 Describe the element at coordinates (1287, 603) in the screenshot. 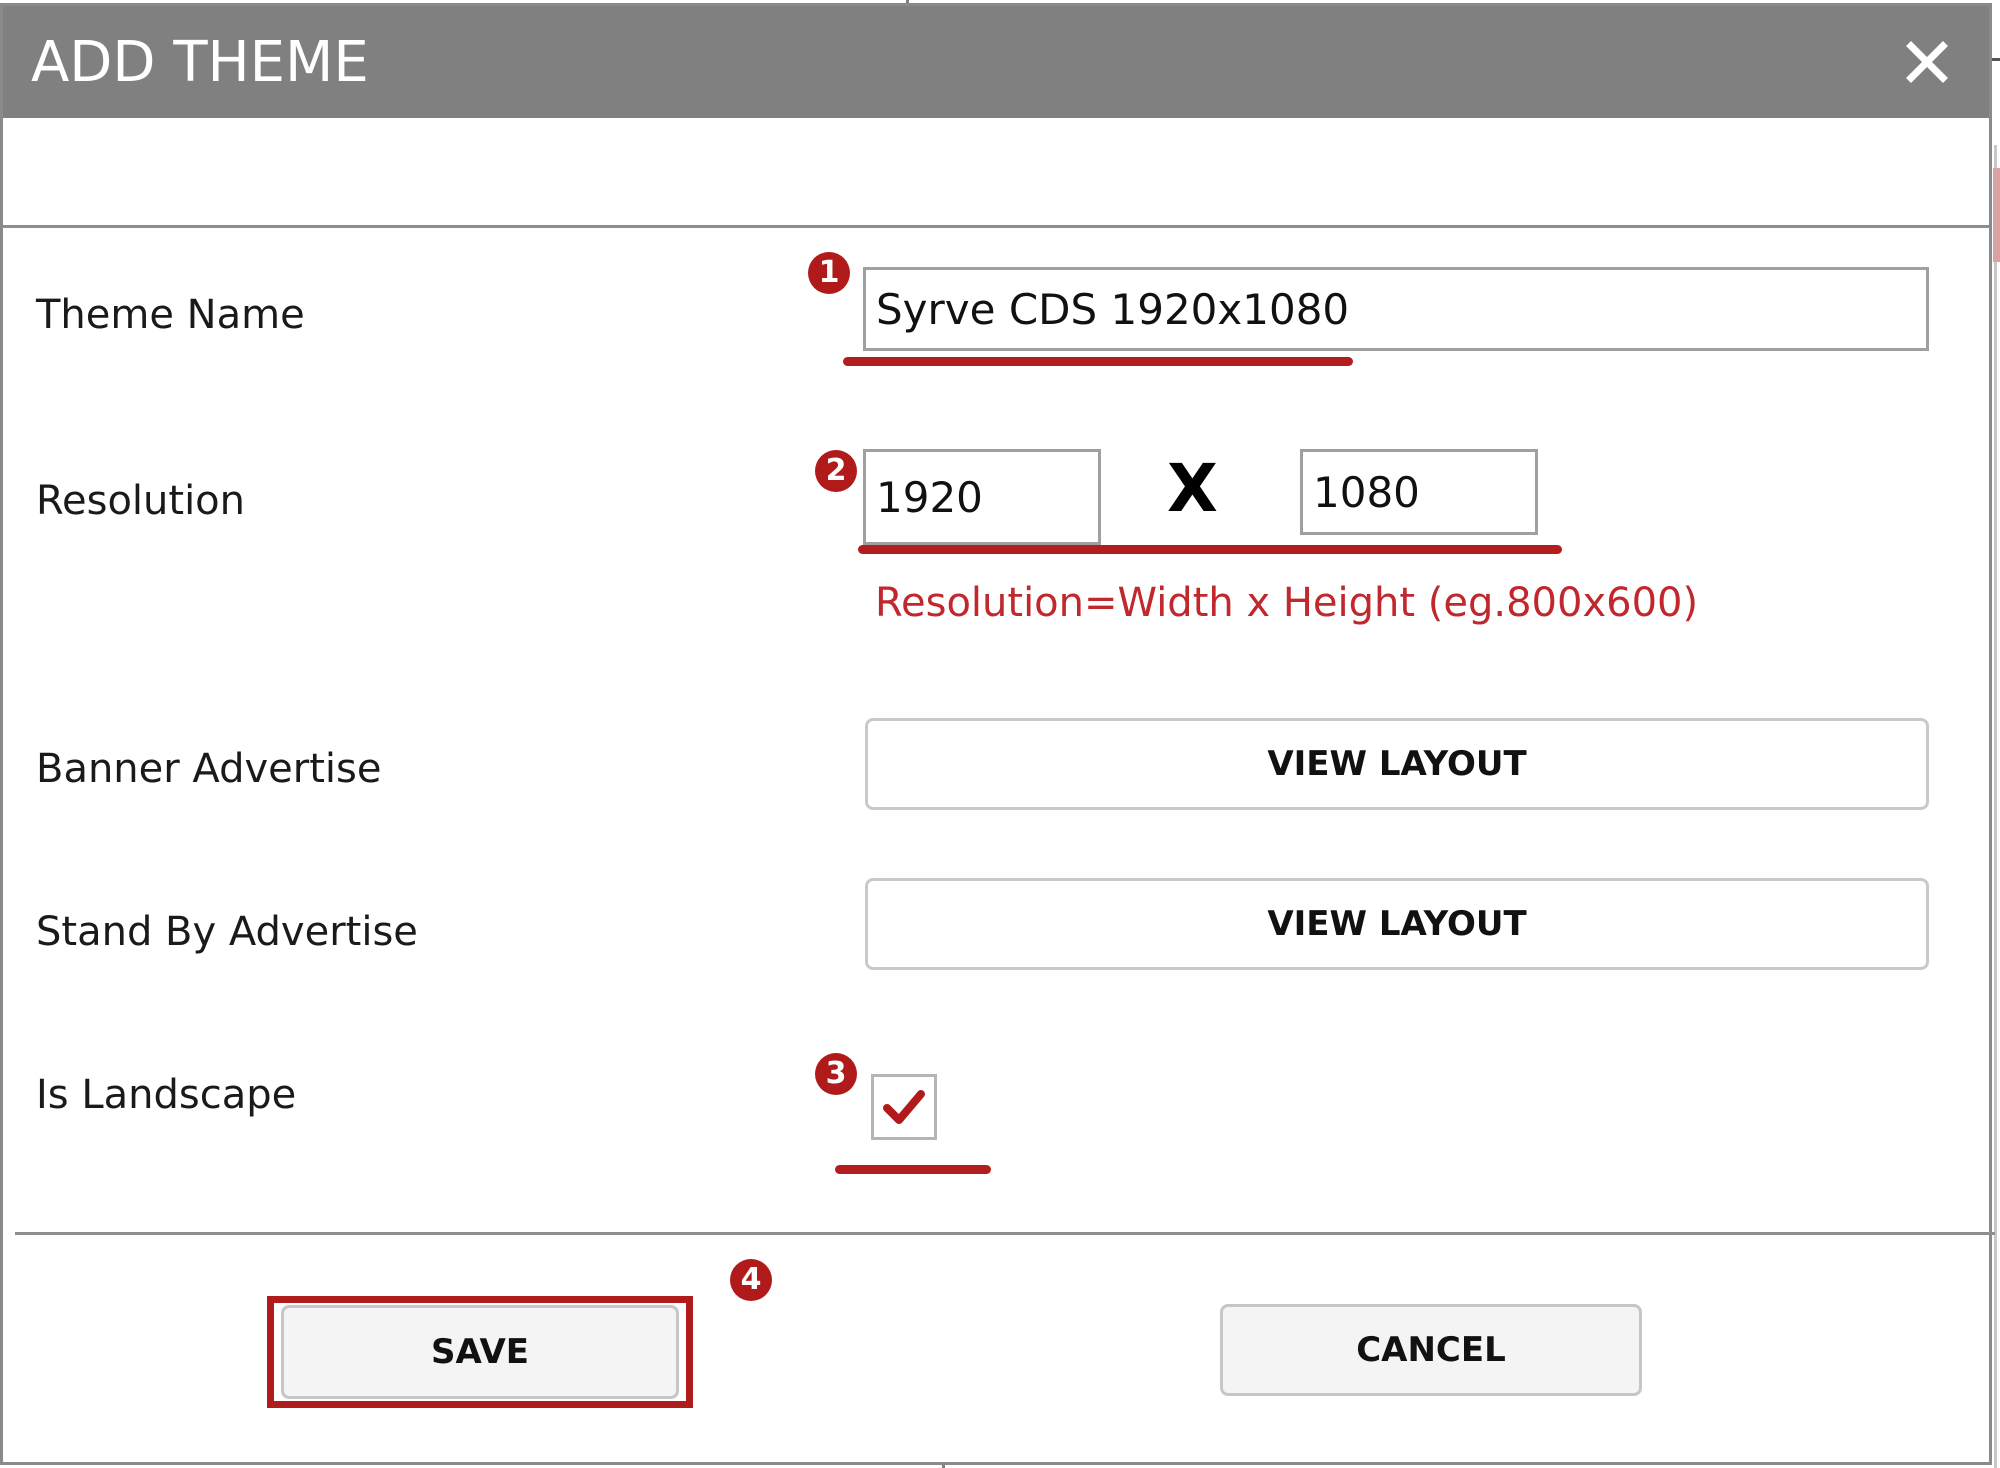

I see `resolution-hint: Resolution=Width x Height (eg.800x600)` at that location.